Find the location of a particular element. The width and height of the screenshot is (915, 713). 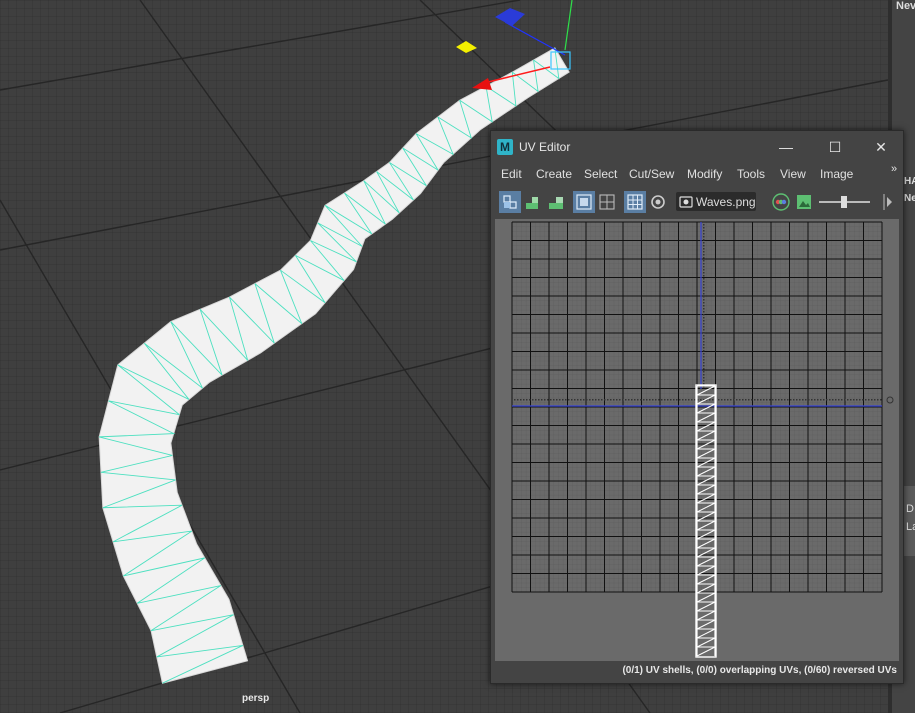

menu-tools: Tools is located at coordinates (751, 174).